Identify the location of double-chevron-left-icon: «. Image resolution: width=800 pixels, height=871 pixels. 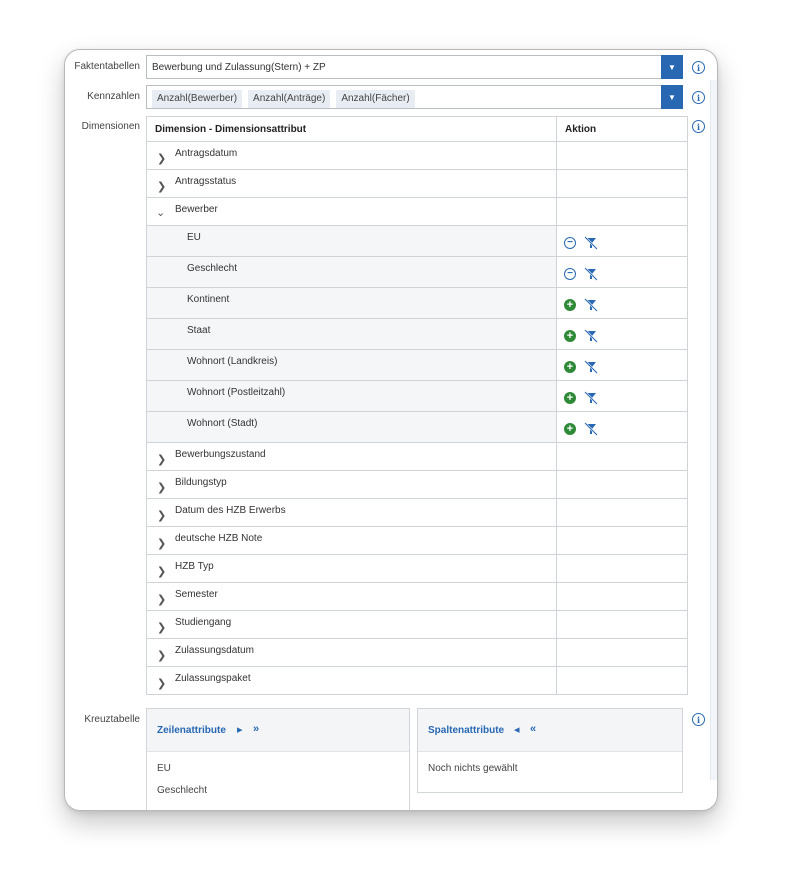
(533, 729).